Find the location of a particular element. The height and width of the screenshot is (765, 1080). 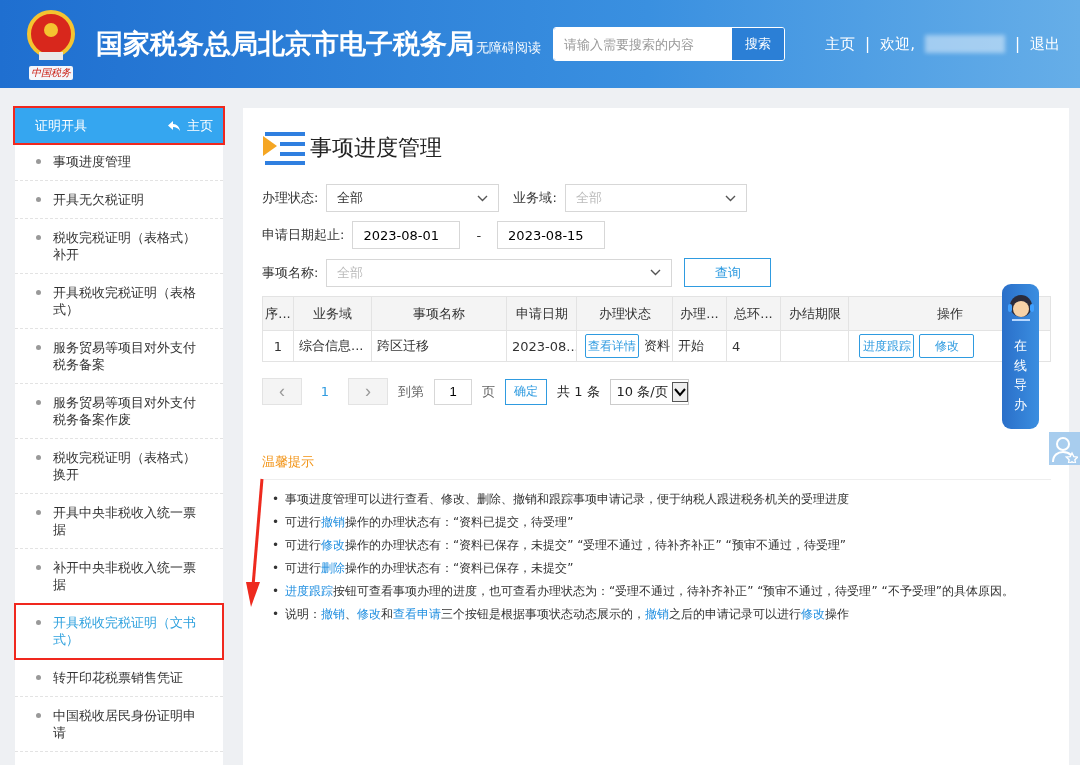

accessibility-link: 无障碍阅读 is located at coordinates (508, 48).